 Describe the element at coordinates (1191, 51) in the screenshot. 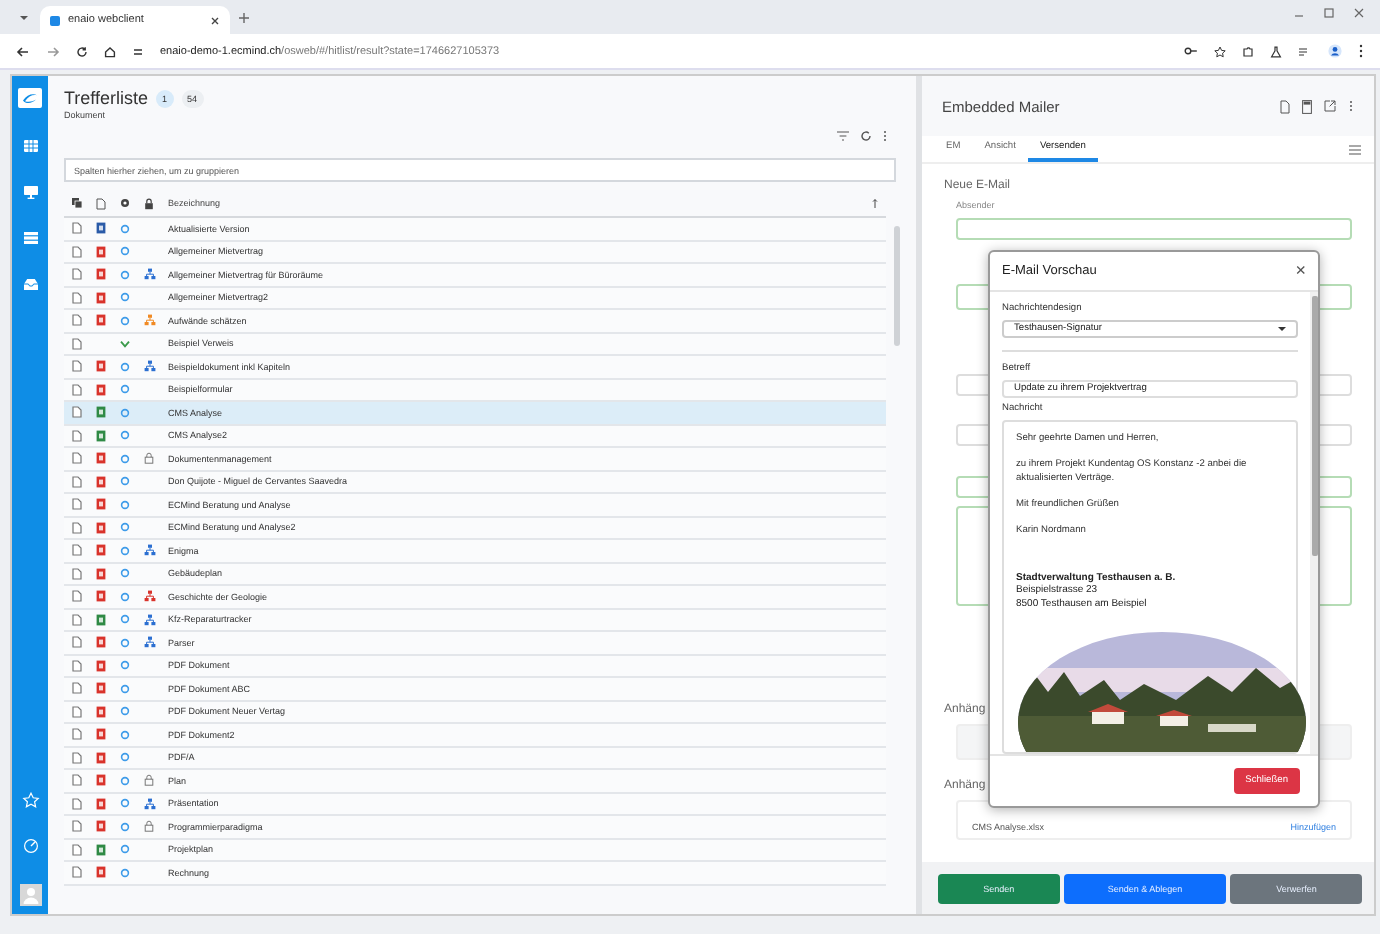

I see `key-icon` at that location.